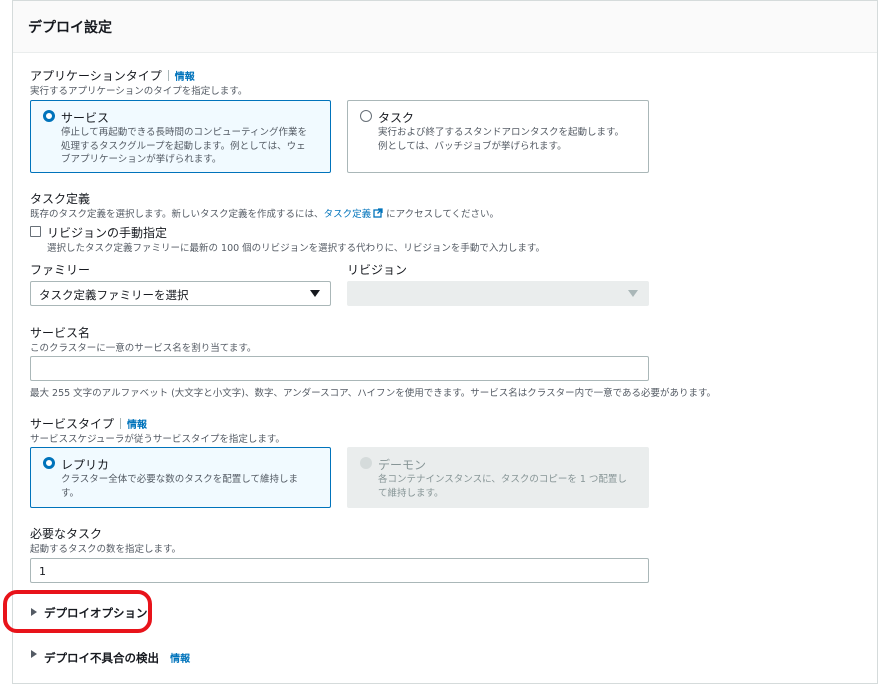  What do you see at coordinates (85, 118) in the screenshot?
I see `tile-title: サービス` at bounding box center [85, 118].